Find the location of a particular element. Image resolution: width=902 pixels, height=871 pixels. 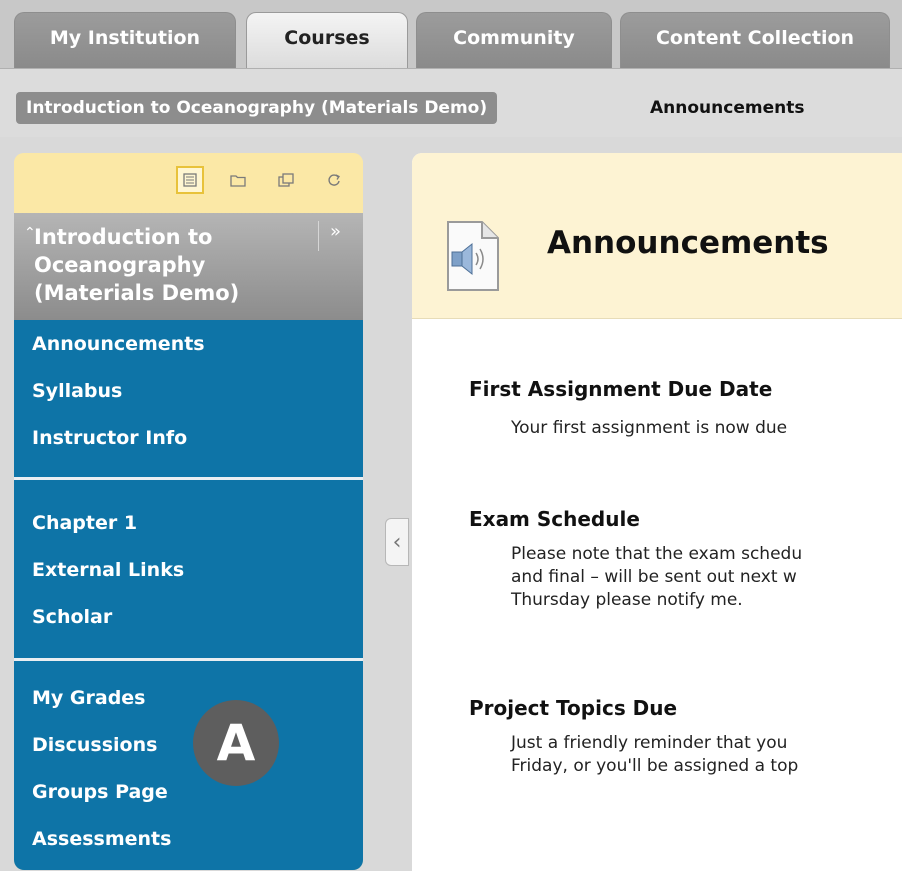

menu-item-scholar: Scholar is located at coordinates (188, 617).